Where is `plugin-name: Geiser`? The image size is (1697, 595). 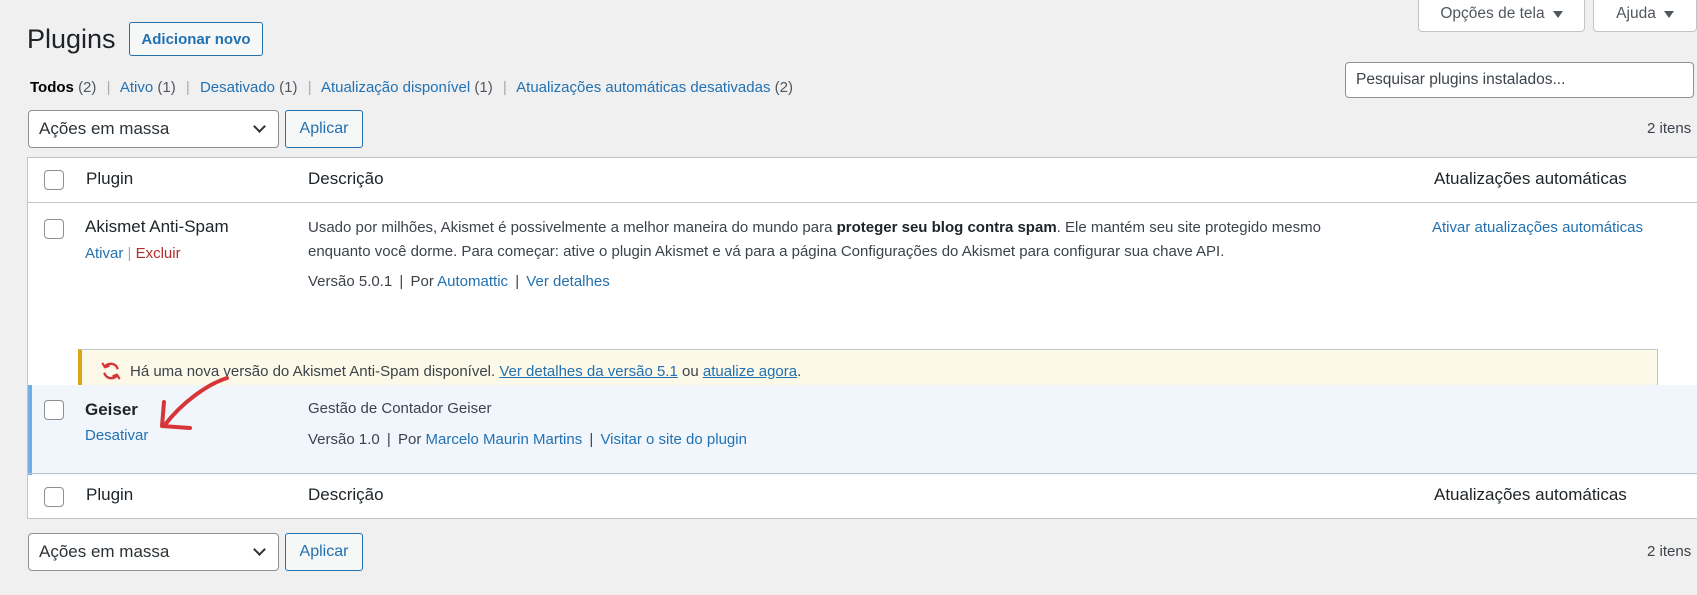 plugin-name: Geiser is located at coordinates (111, 409).